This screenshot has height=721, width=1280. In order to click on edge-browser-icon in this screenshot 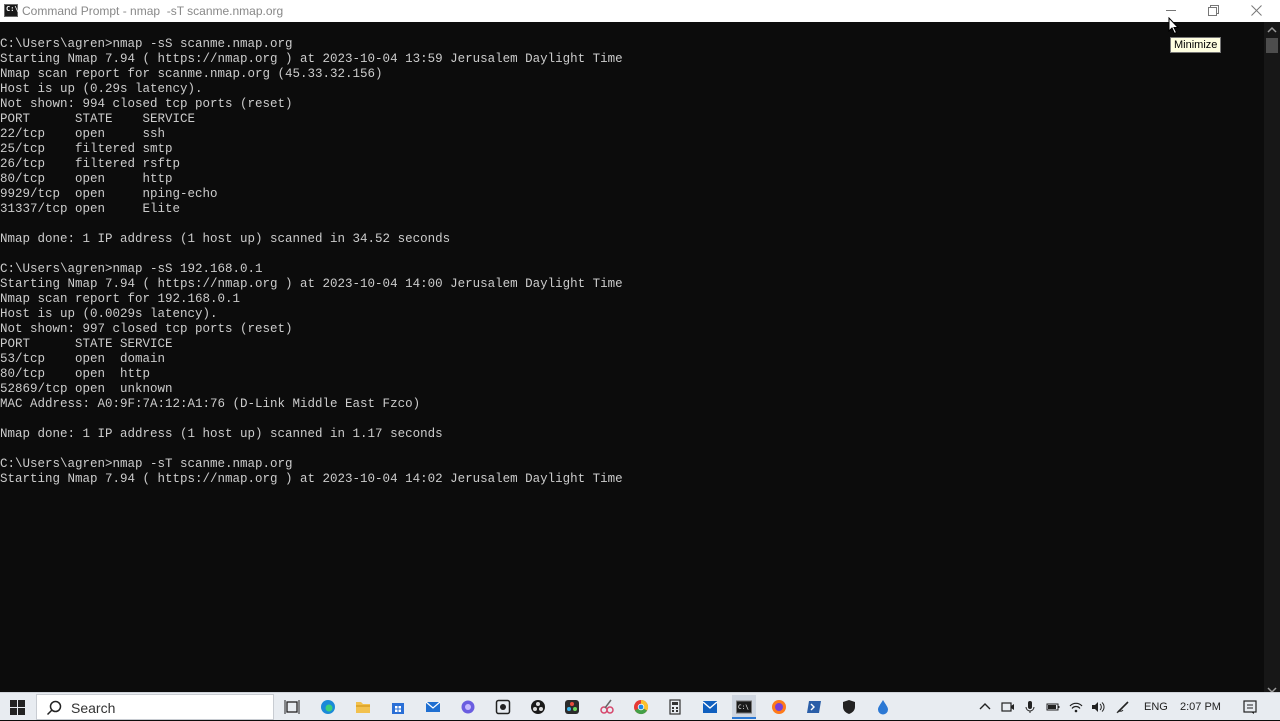, I will do `click(328, 707)`.